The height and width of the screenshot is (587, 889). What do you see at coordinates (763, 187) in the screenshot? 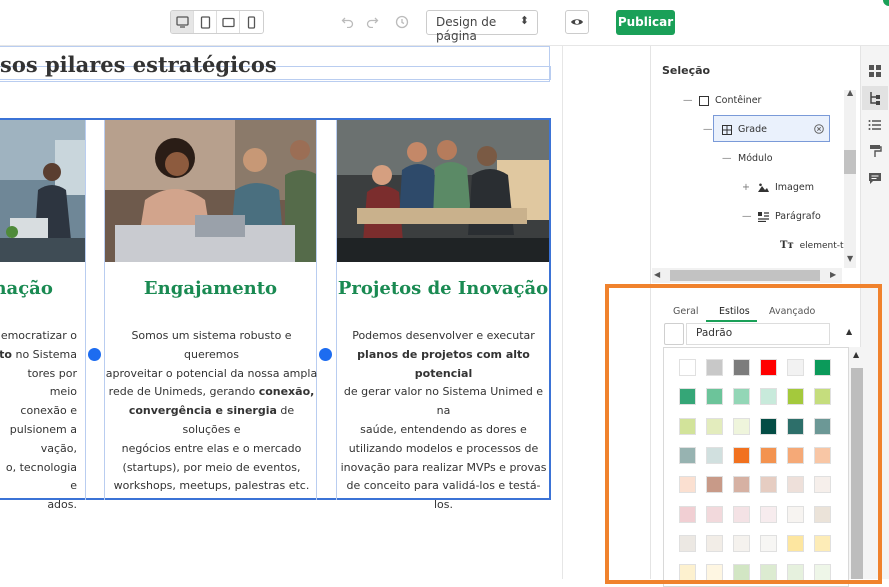
I see `image-icon` at bounding box center [763, 187].